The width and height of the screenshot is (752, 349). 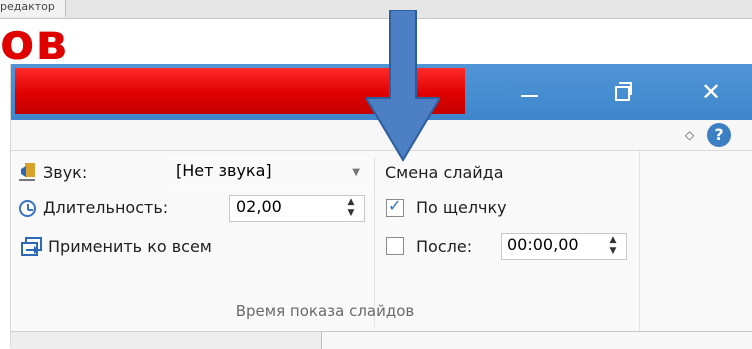 I want to click on after-checkbox, so click(x=395, y=246).